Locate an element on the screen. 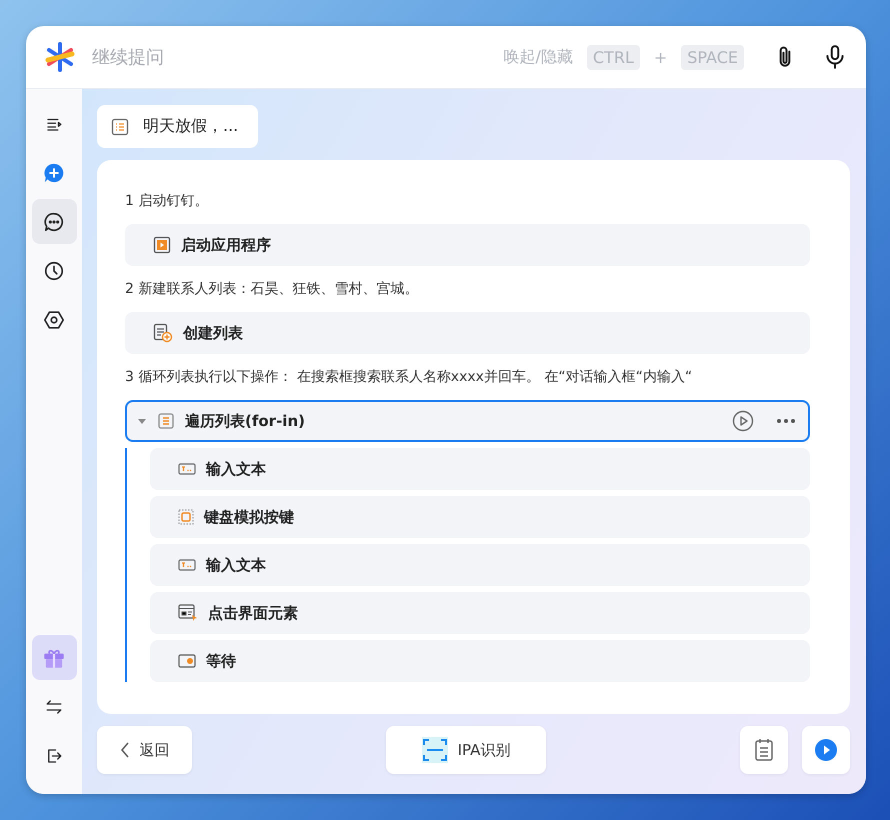 This screenshot has width=890, height=820. key-label: SPACE is located at coordinates (712, 57).